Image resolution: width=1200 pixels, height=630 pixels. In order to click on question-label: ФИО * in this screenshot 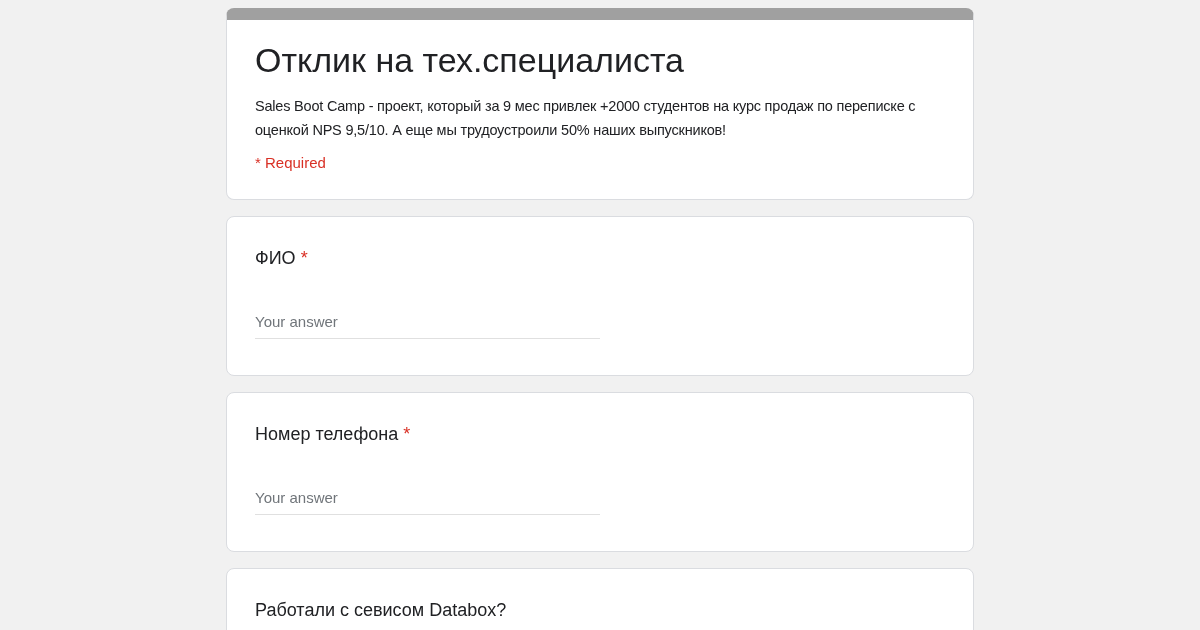, I will do `click(281, 259)`.